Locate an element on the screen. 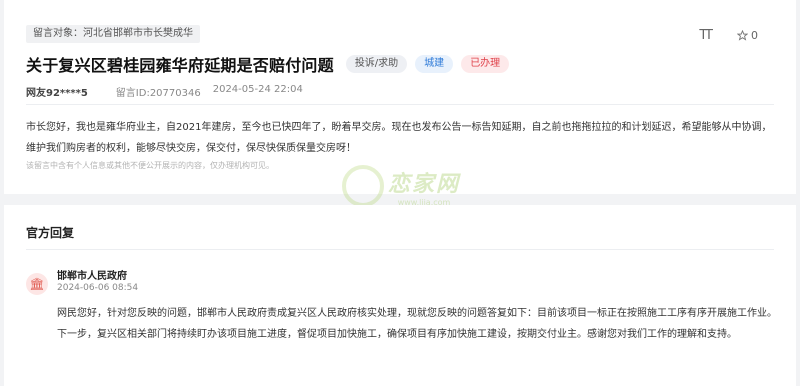 The image size is (800, 386). watermark-logo-icon is located at coordinates (363, 186).